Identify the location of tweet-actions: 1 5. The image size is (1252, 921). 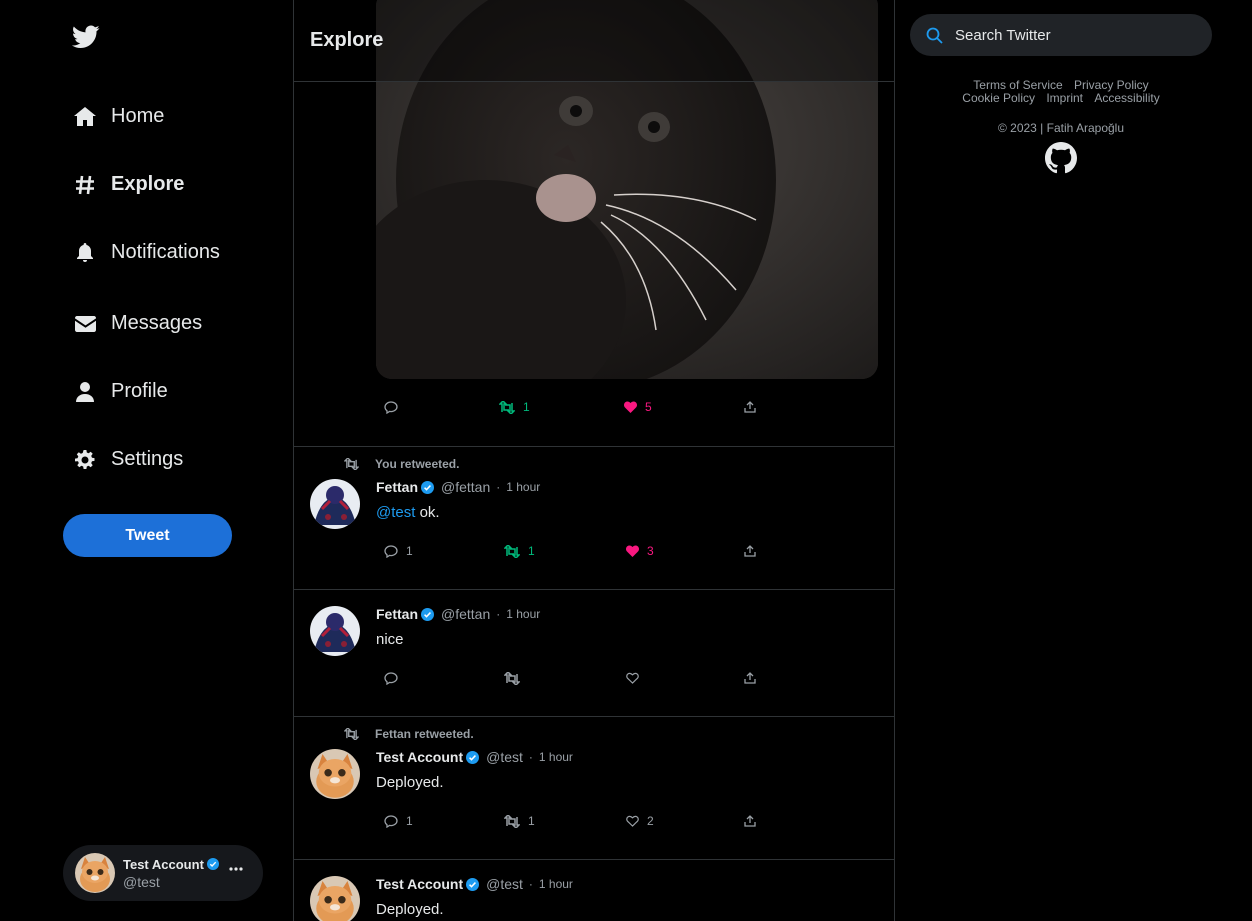
(574, 407).